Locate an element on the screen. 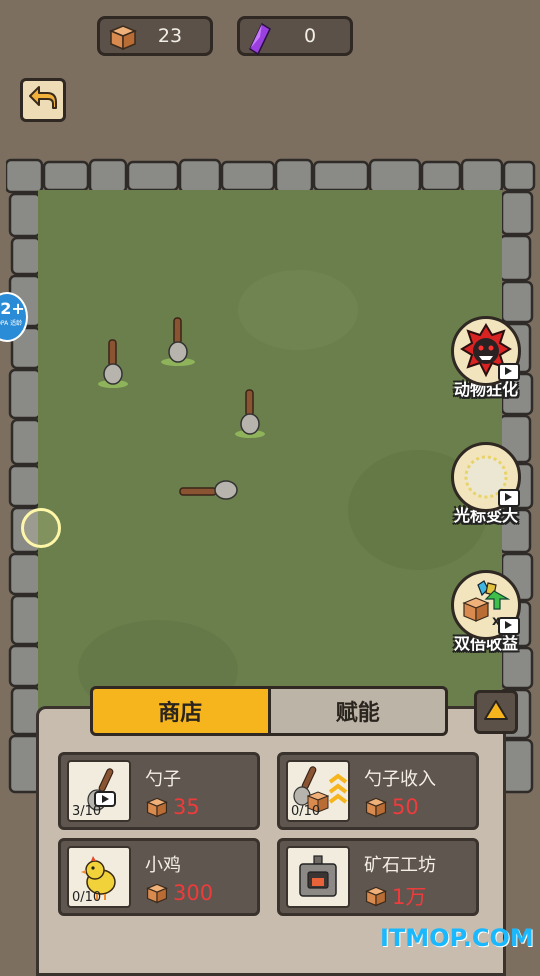 This screenshot has height=976, width=540. price-value: 35 is located at coordinates (186, 807).